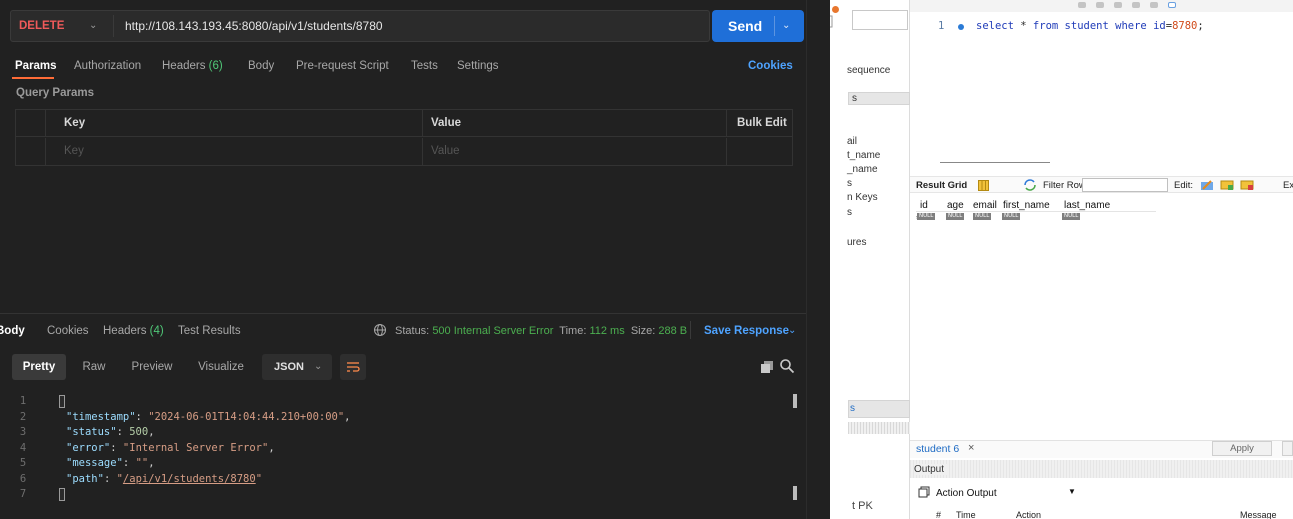  I want to click on view-tab-raw: Raw, so click(94, 367).